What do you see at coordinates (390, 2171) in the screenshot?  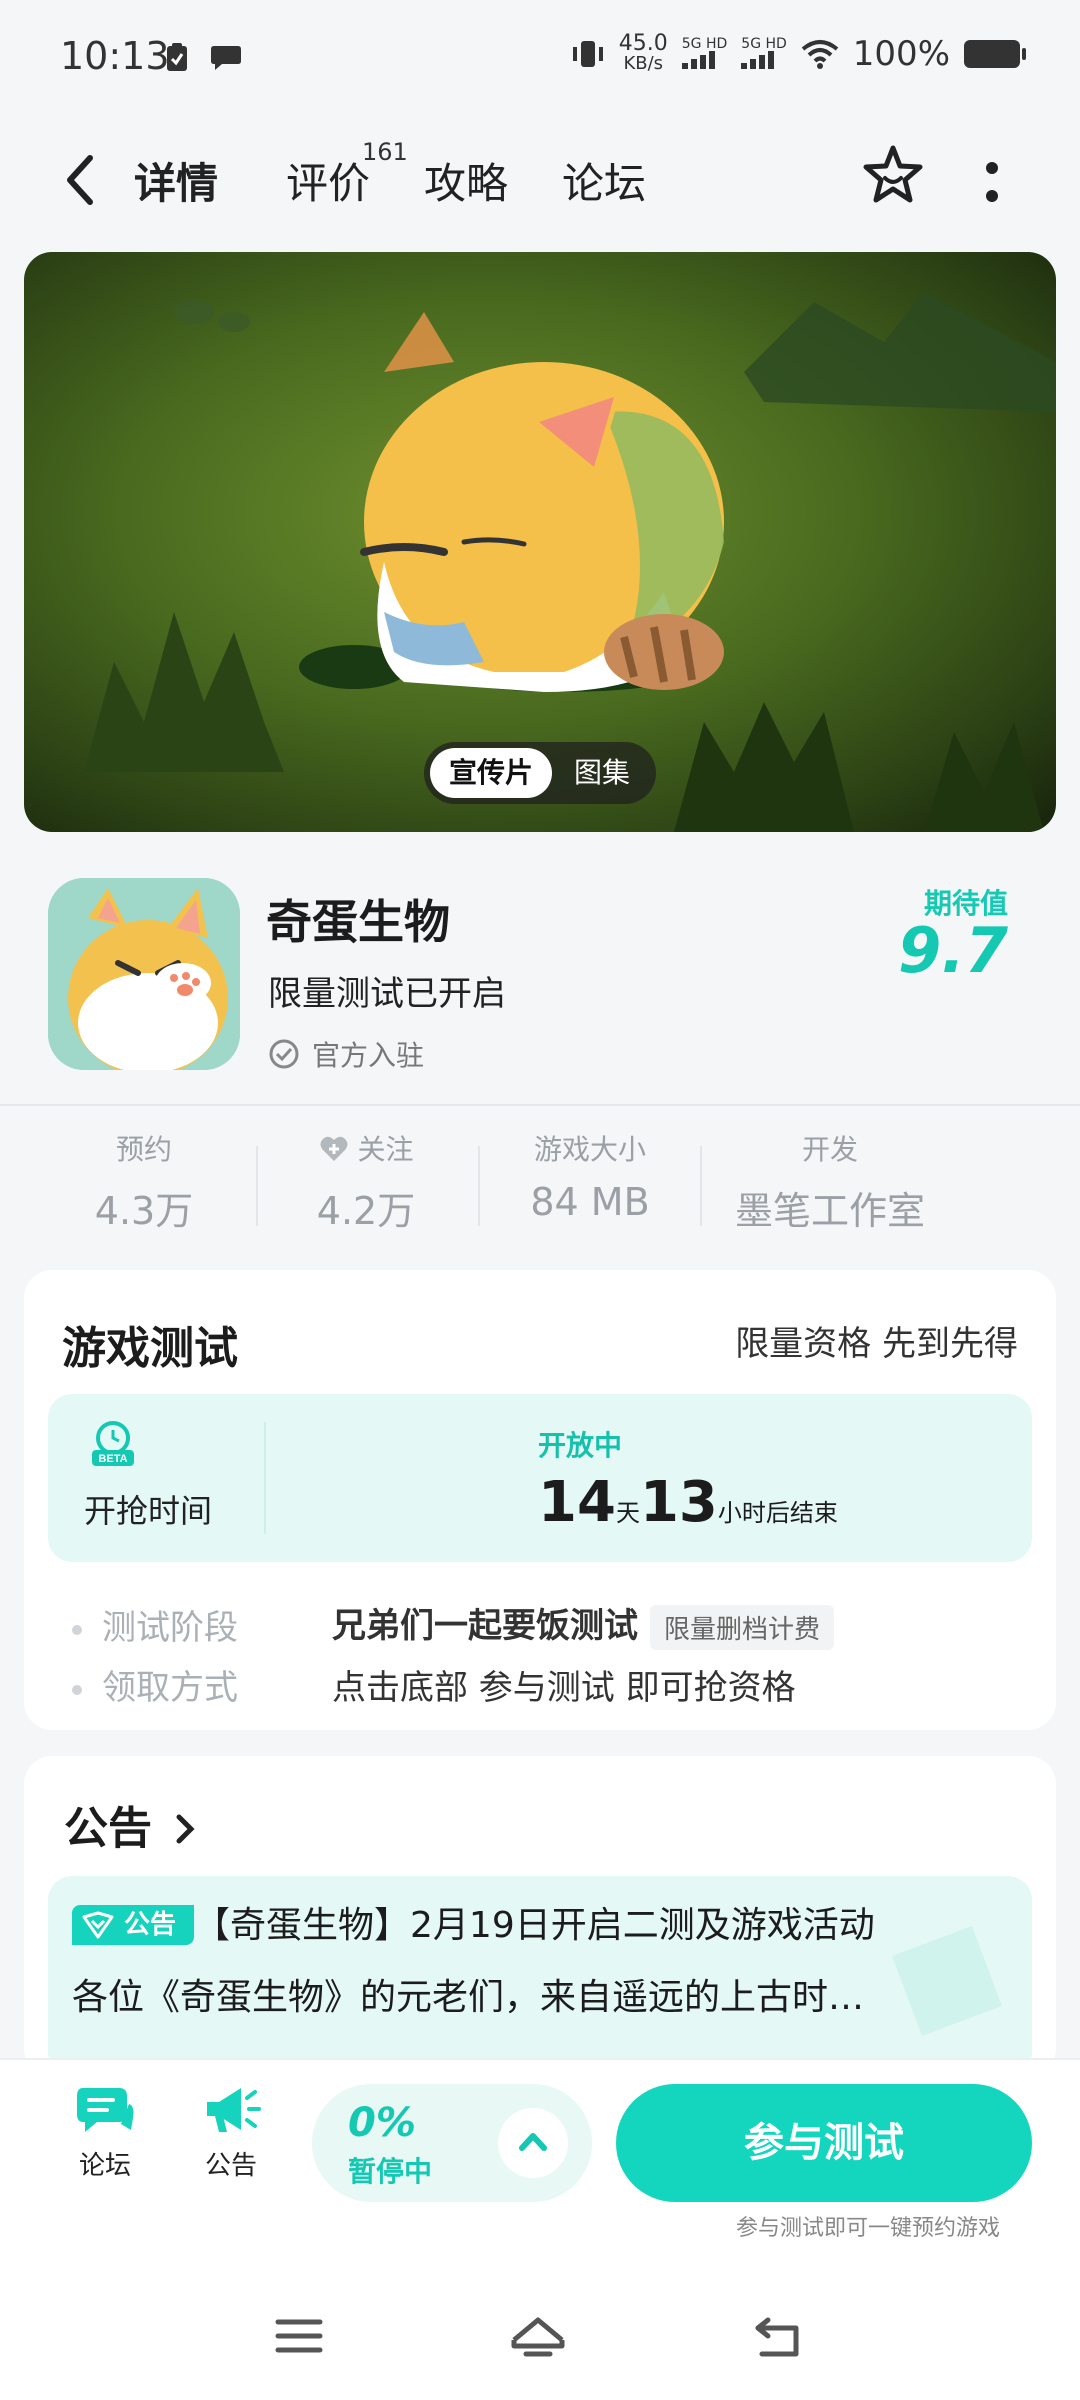 I see `progress-status: 暂停中` at bounding box center [390, 2171].